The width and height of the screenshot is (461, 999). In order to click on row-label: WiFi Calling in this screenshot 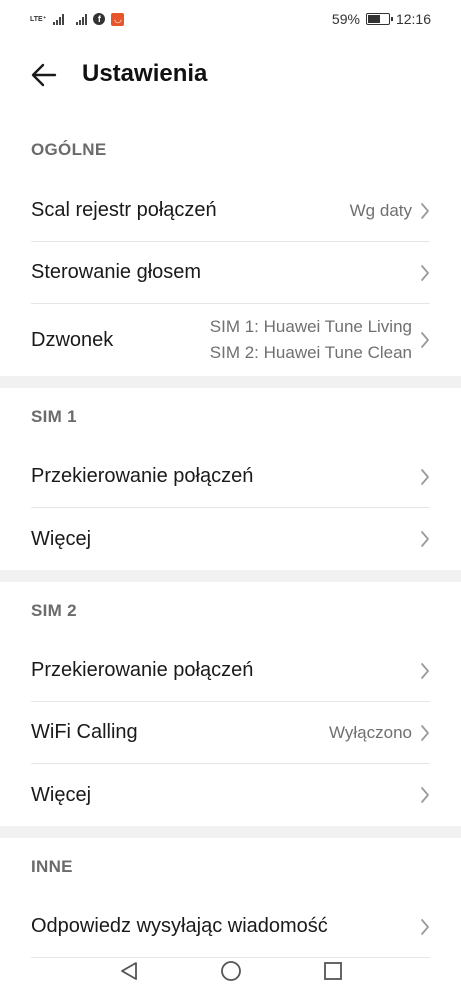, I will do `click(84, 732)`.